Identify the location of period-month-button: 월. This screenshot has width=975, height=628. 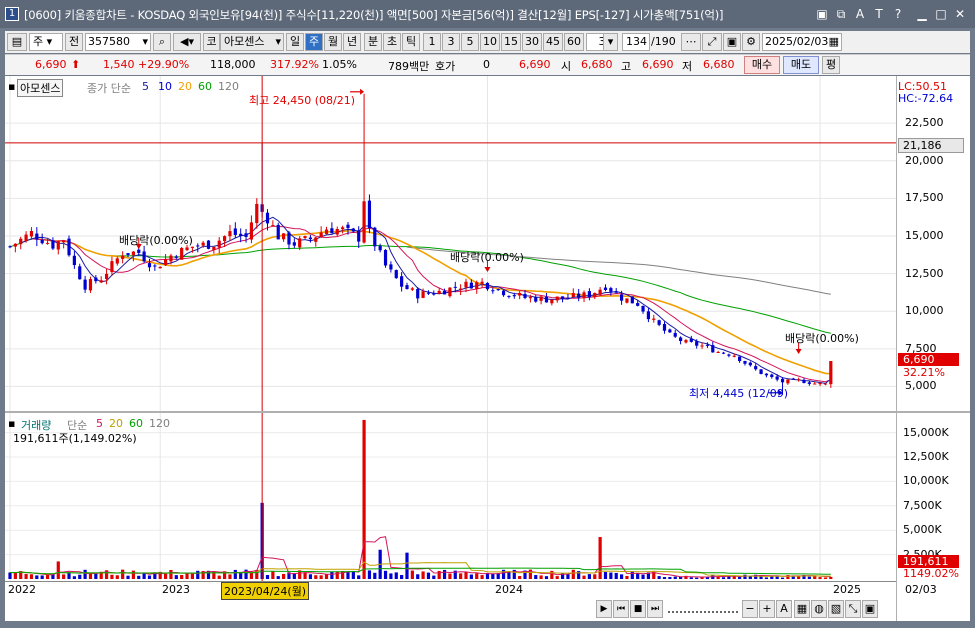
(333, 42).